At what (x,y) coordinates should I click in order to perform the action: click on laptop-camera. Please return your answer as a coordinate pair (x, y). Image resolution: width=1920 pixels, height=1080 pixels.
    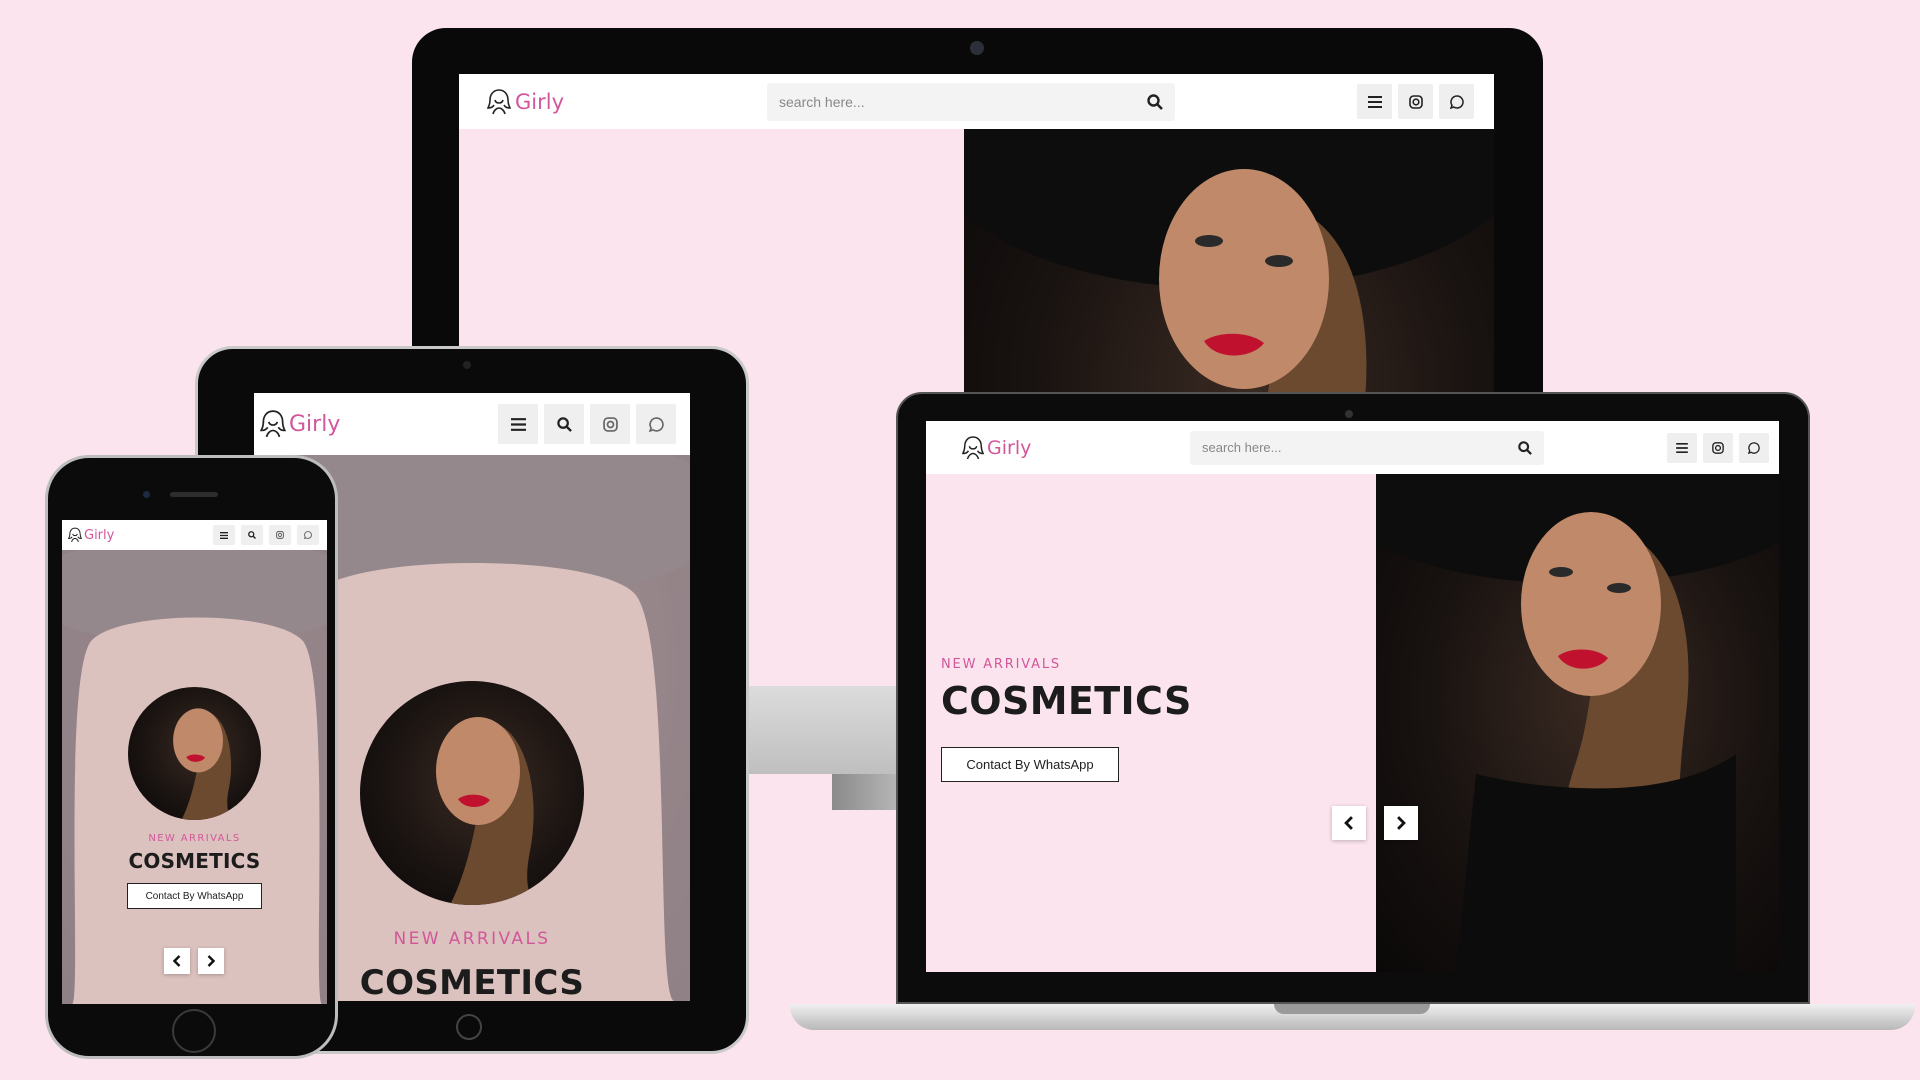
    Looking at the image, I should click on (1349, 414).